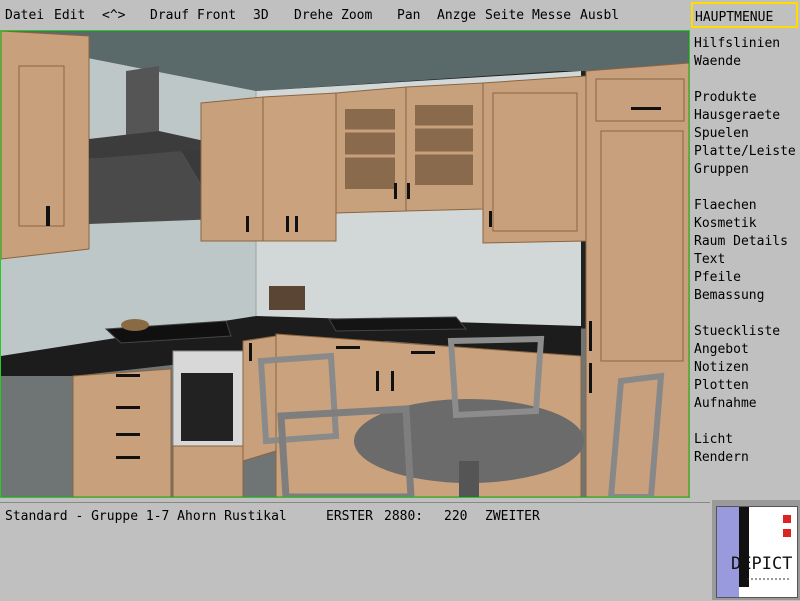 The image size is (800, 601). Describe the element at coordinates (216, 15) in the screenshot. I see `menu-front: Front` at that location.